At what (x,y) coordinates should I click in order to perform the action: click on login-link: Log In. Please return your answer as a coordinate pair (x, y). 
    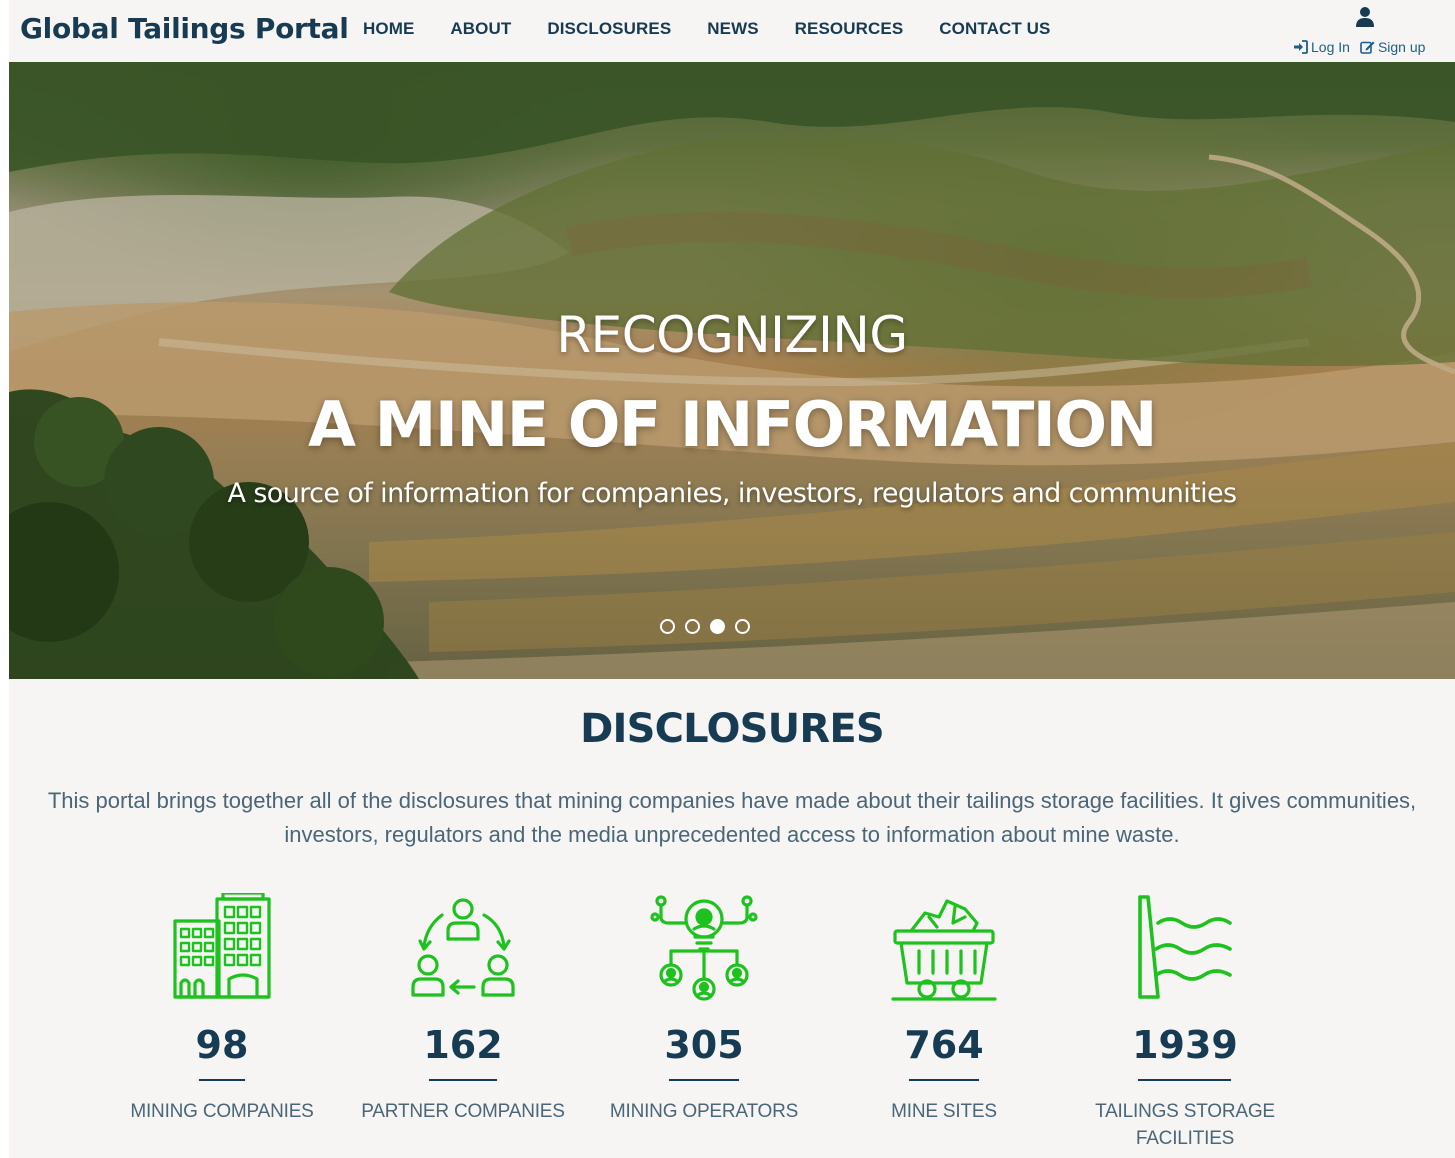
    Looking at the image, I should click on (1321, 47).